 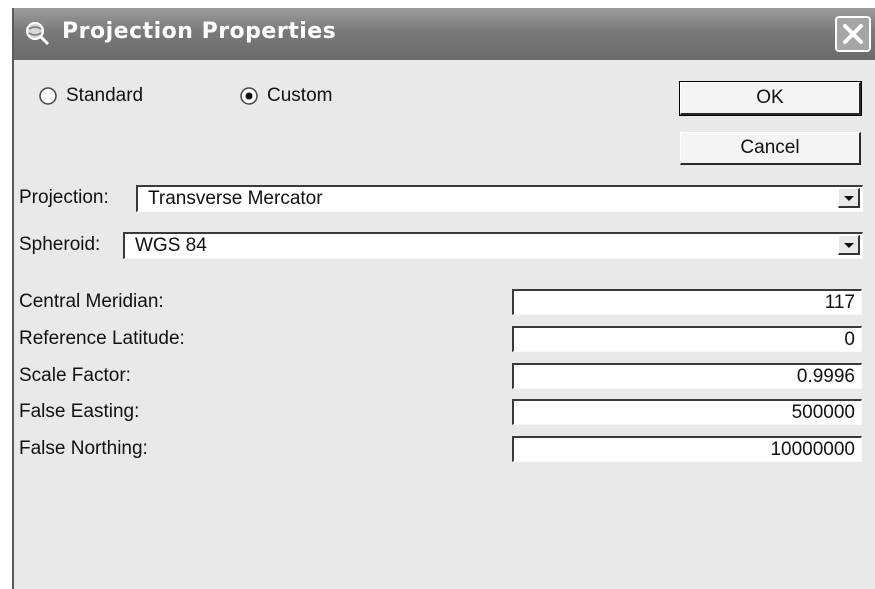 What do you see at coordinates (91, 301) in the screenshot?
I see `central-meridian-label: Central Meridian:` at bounding box center [91, 301].